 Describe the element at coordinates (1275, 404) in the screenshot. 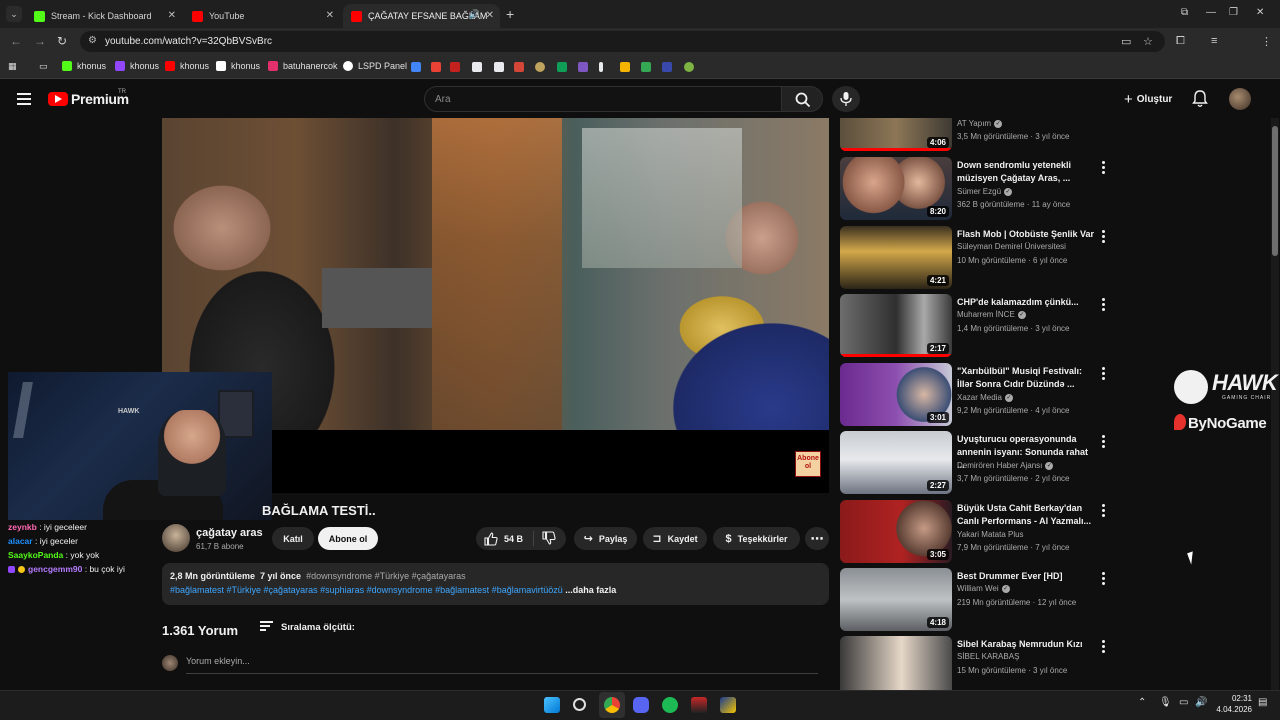

I see `page-scrollbar` at that location.